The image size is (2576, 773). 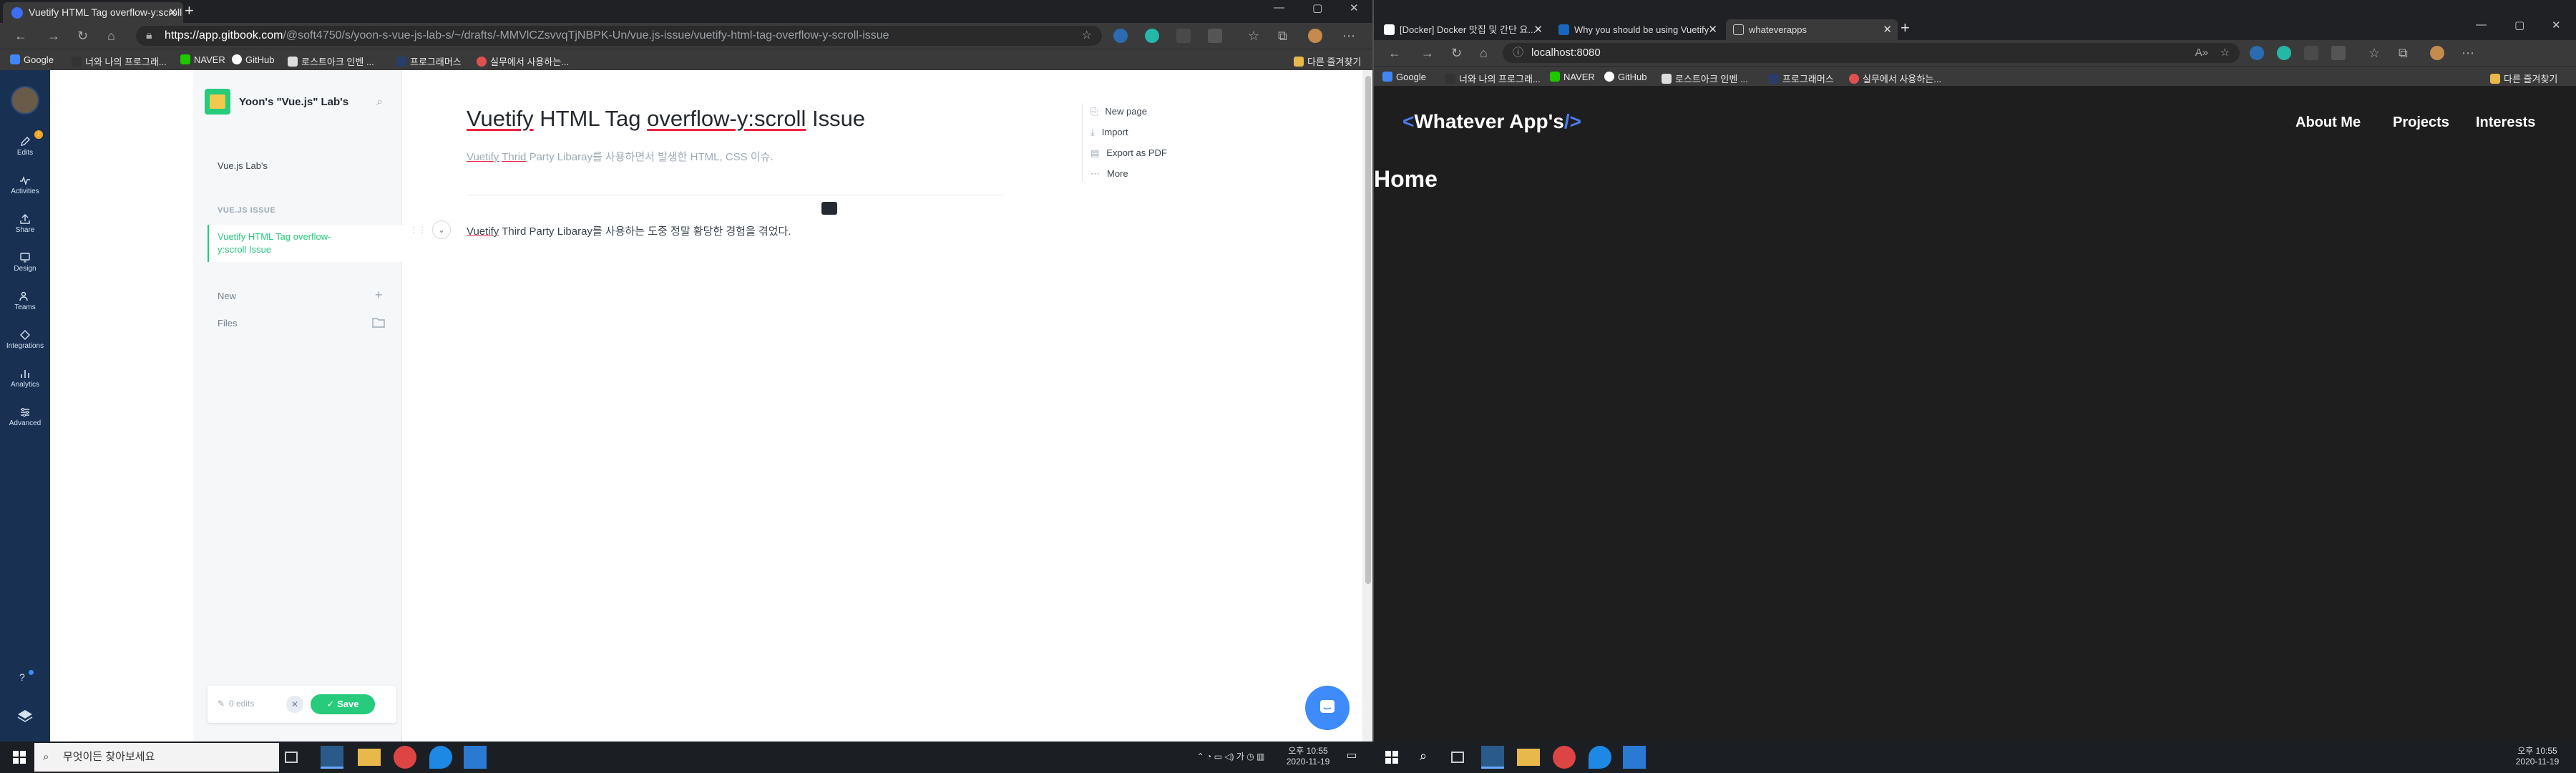 I want to click on space-logo, so click(x=217, y=102).